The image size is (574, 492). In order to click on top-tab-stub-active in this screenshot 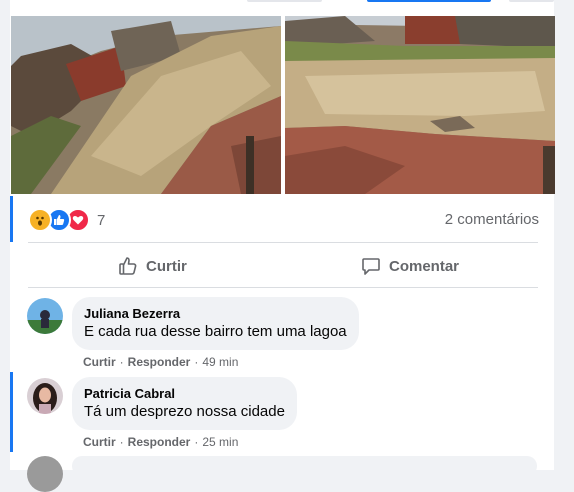, I will do `click(429, 1)`.